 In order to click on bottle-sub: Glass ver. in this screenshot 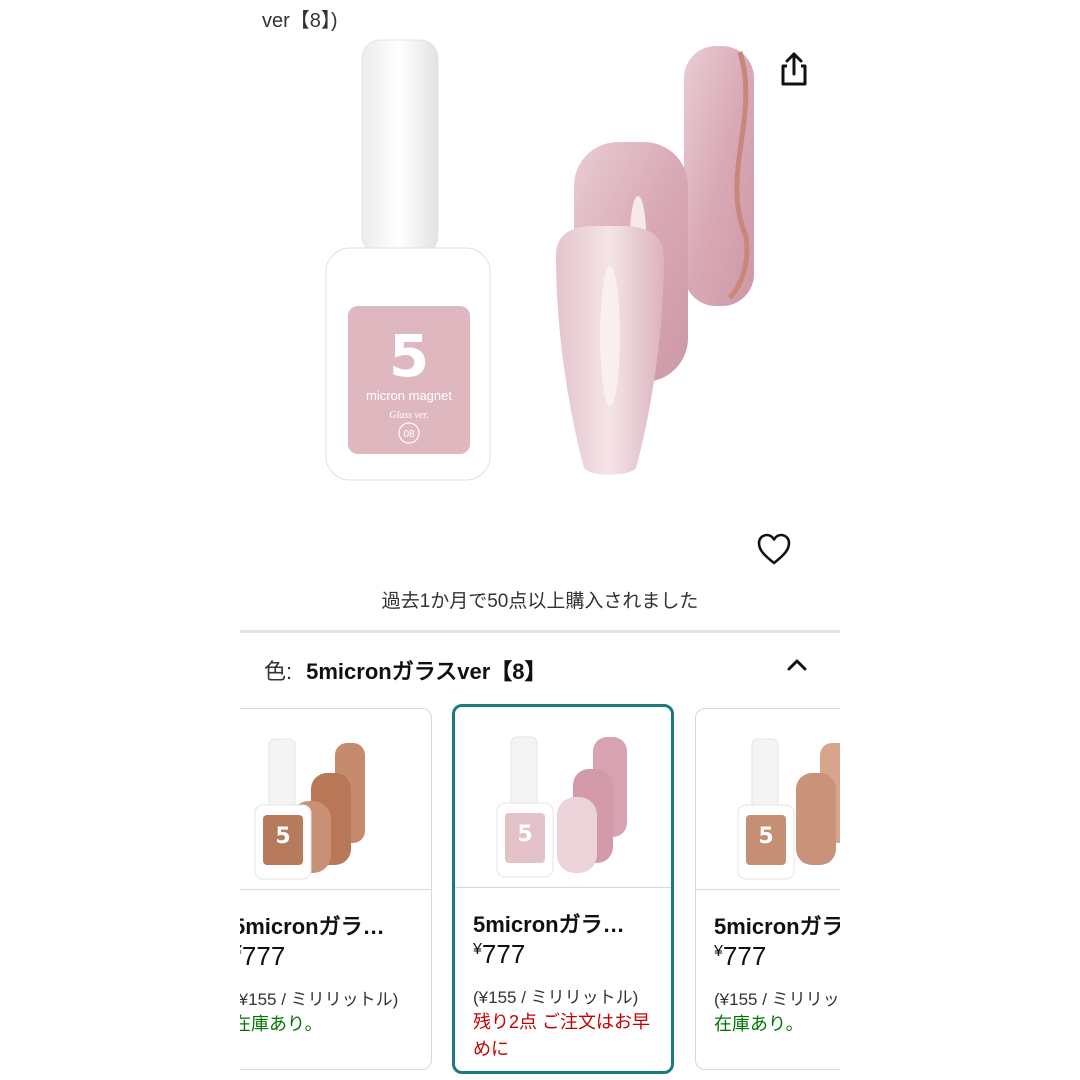, I will do `click(408, 415)`.